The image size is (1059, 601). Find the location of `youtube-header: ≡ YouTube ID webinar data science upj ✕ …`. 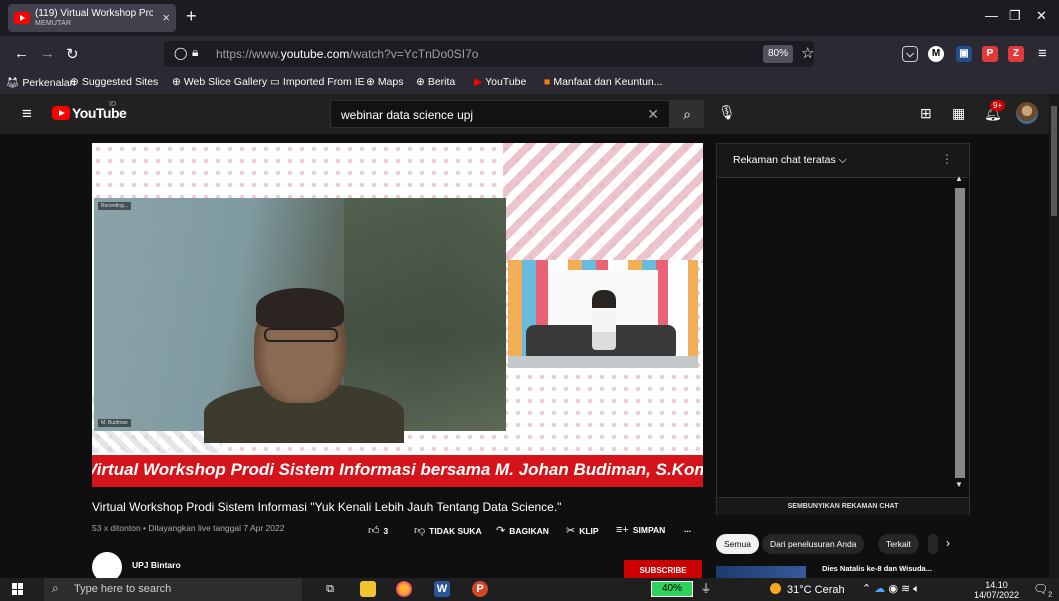

youtube-header: ≡ YouTube ID webinar data science upj ✕ … is located at coordinates (529, 114).